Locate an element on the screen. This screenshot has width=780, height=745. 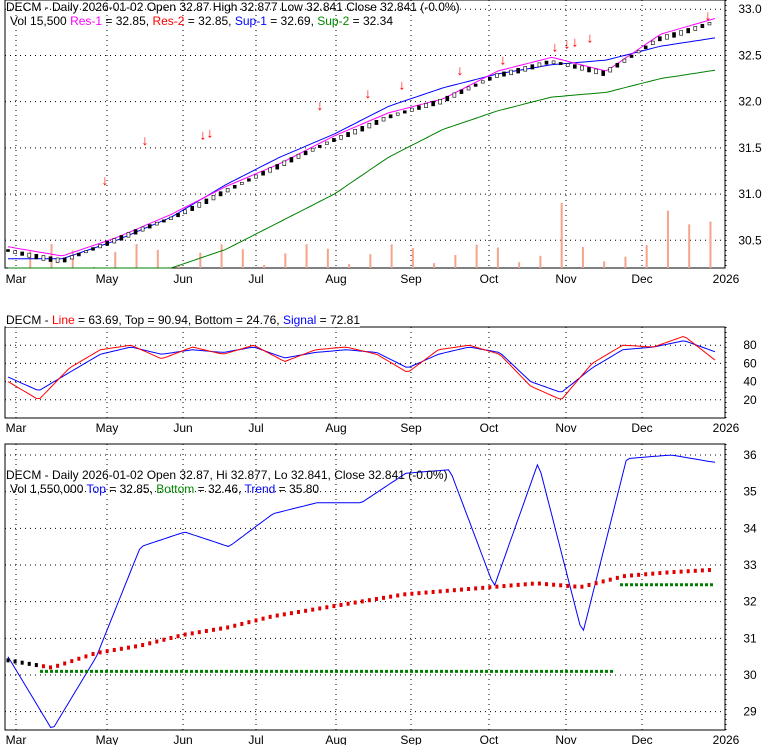
sup1-value: = 32.69, is located at coordinates (292, 21).